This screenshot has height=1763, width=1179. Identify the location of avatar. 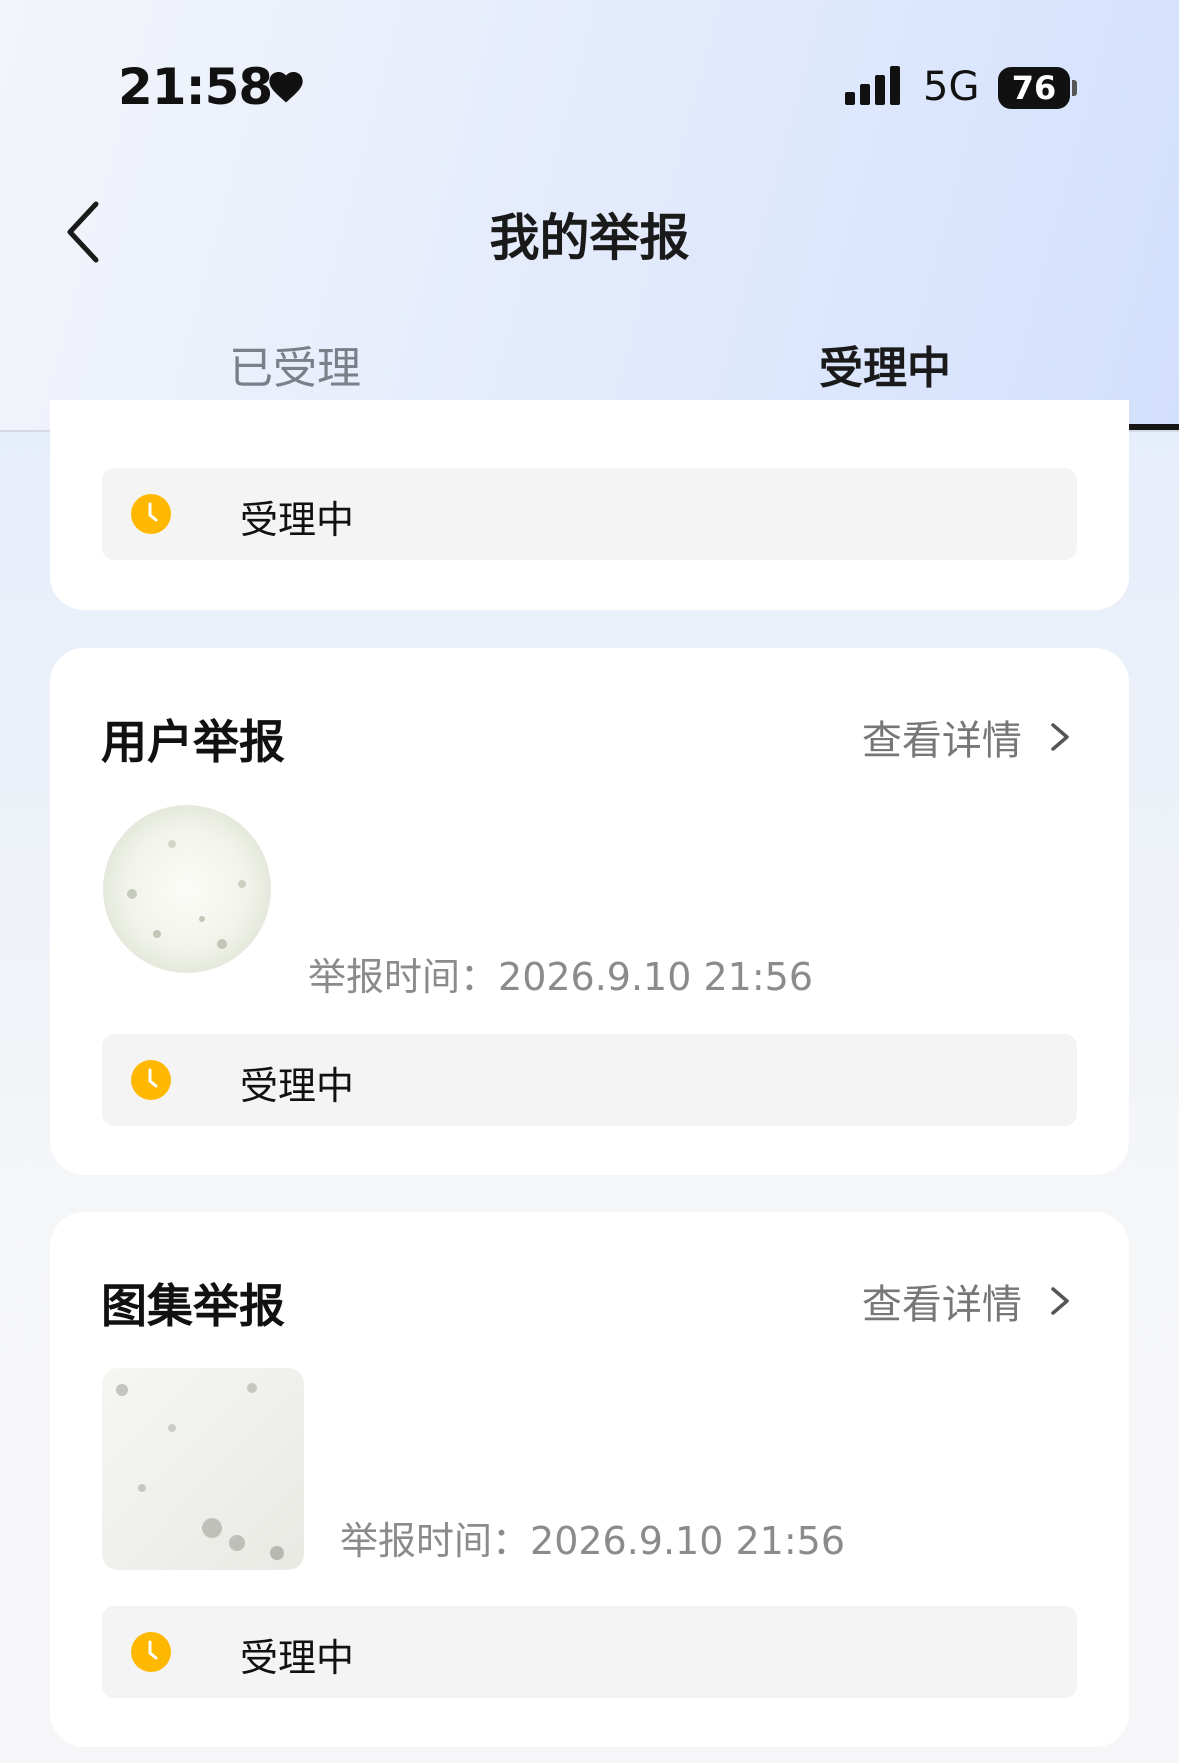
(187, 889).